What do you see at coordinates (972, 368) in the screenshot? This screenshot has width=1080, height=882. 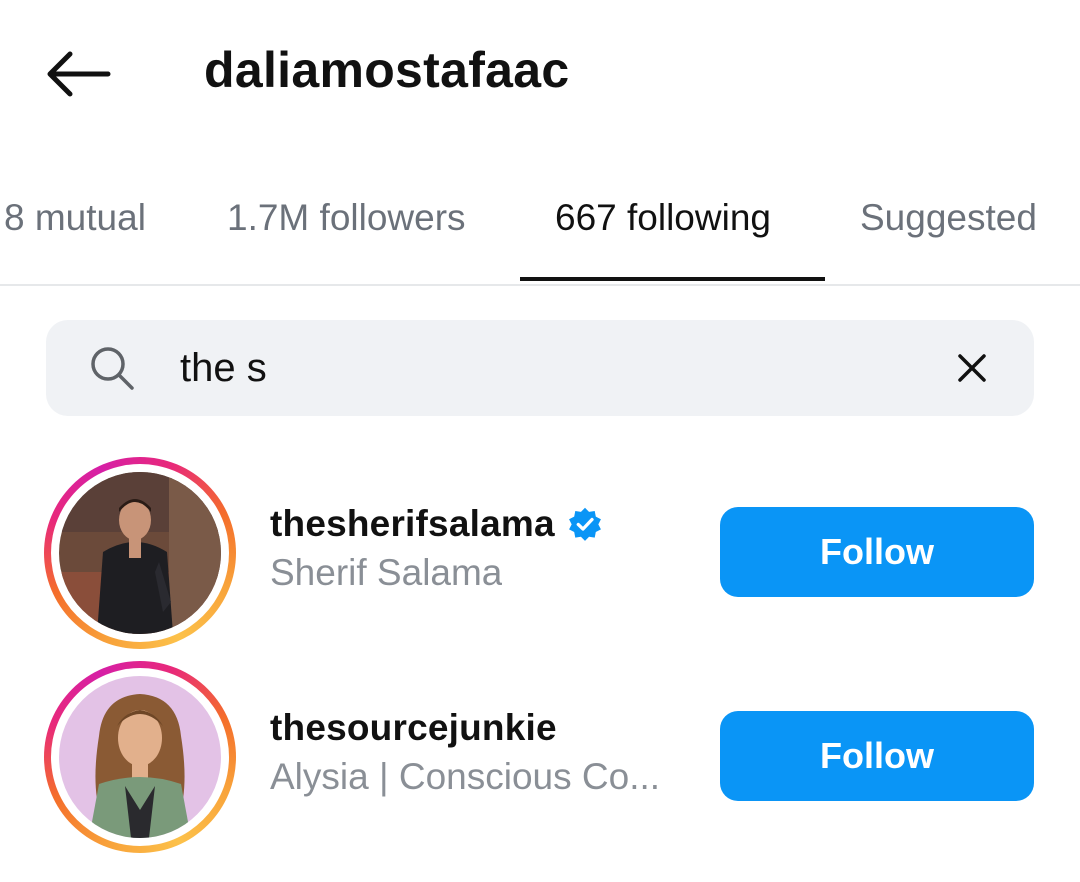 I see `close-icon` at bounding box center [972, 368].